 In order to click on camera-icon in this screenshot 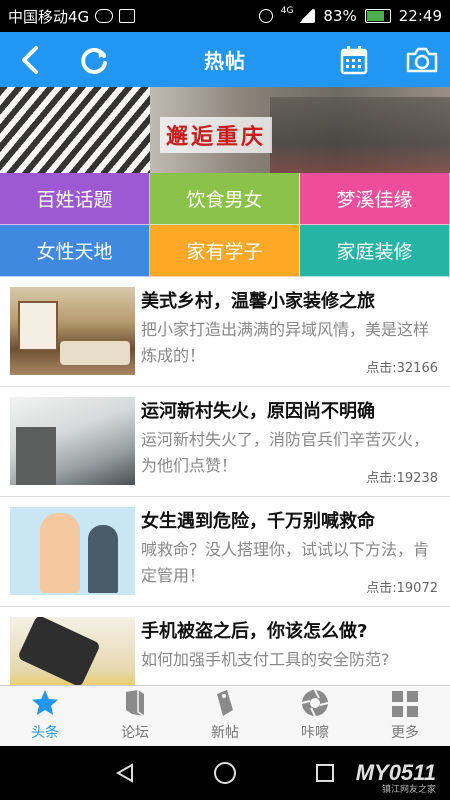, I will do `click(422, 59)`.